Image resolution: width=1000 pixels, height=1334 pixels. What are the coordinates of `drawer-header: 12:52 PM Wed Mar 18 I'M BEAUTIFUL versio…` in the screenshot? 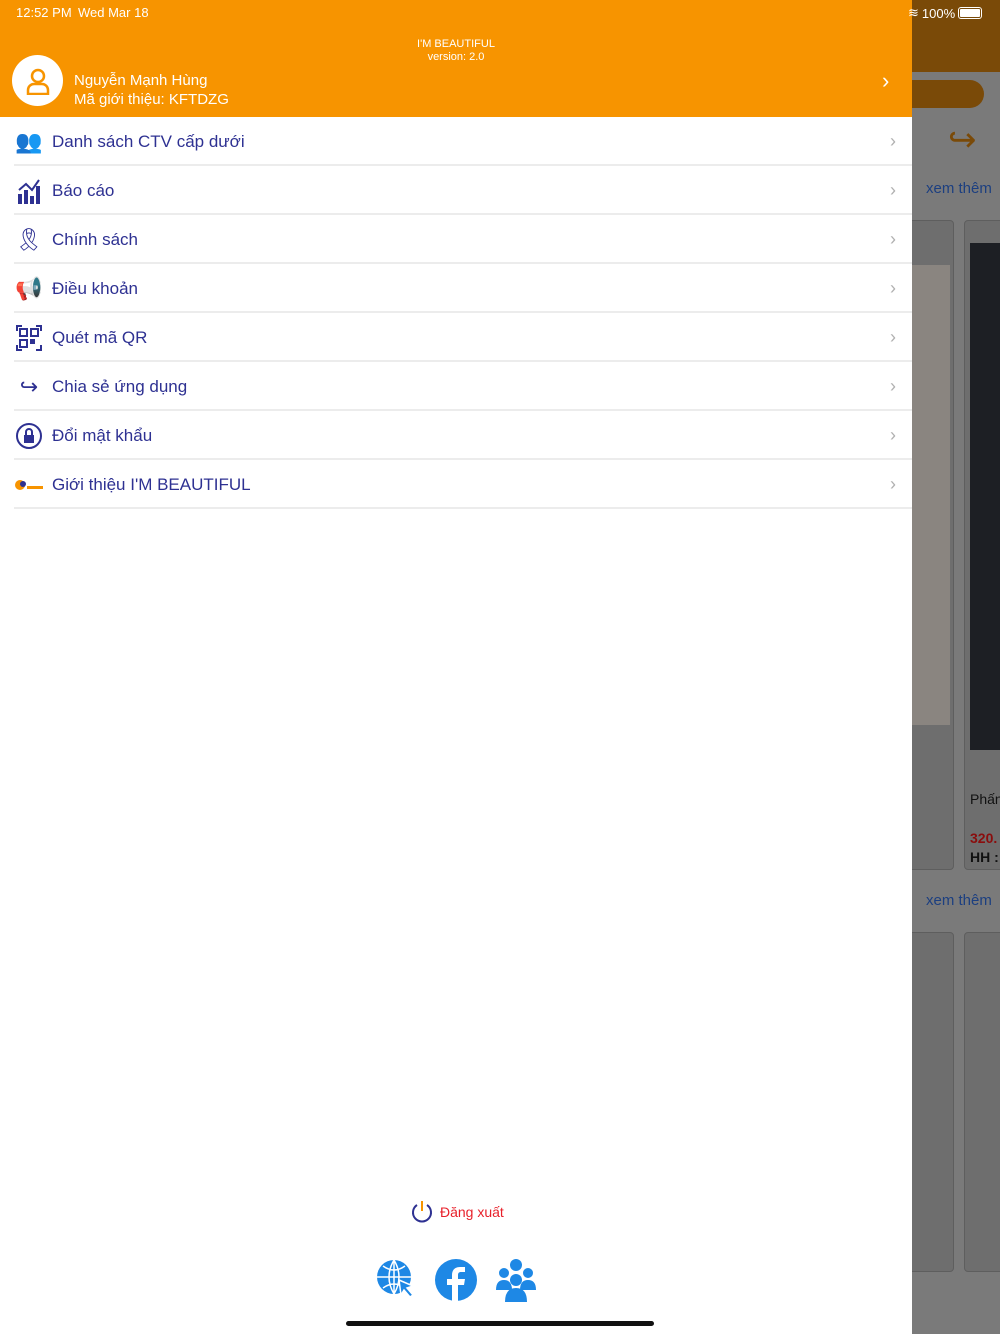 It's located at (456, 58).